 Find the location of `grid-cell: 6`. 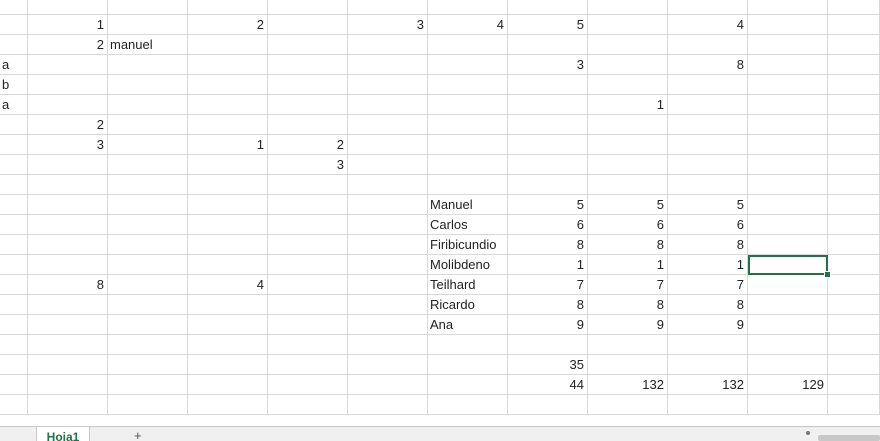

grid-cell: 6 is located at coordinates (708, 225).